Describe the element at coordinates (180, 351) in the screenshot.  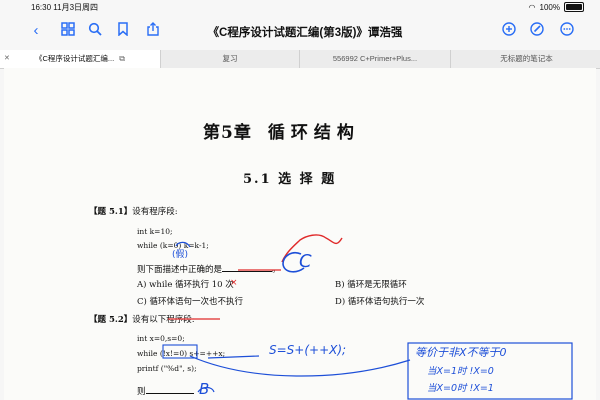
I see `box-highlight` at that location.